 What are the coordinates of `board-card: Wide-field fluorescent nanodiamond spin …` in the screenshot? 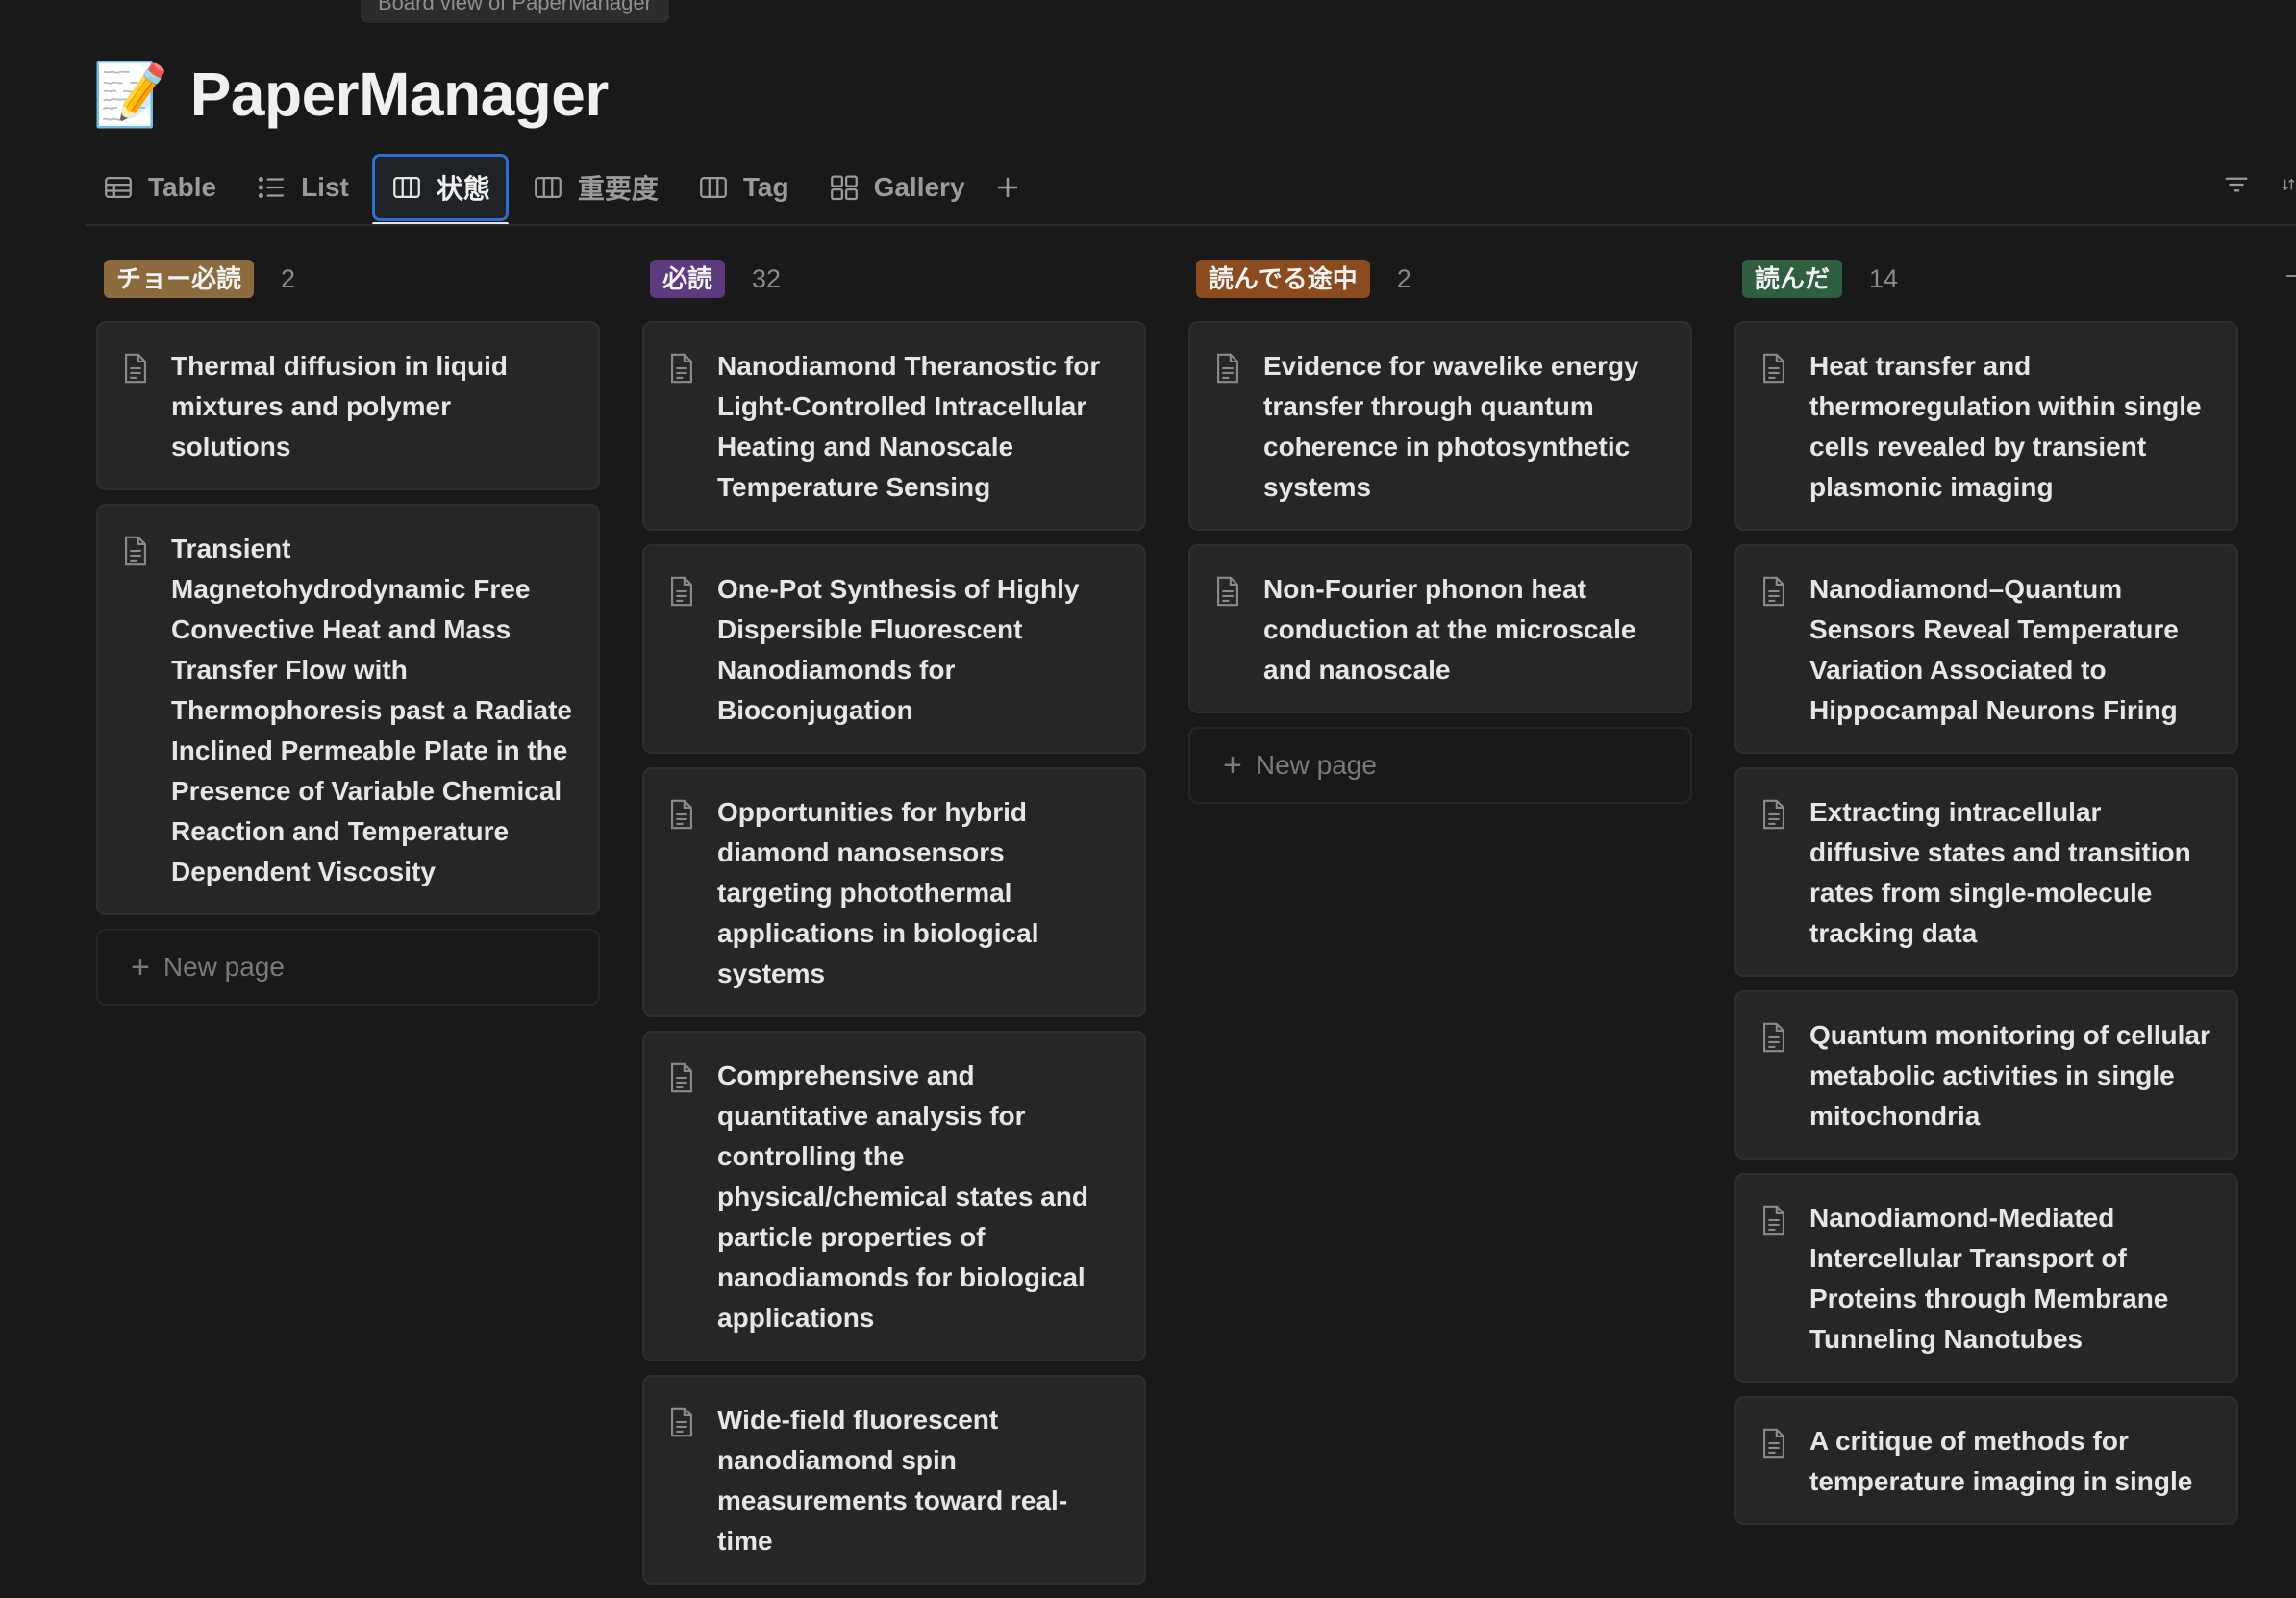 It's located at (894, 1480).